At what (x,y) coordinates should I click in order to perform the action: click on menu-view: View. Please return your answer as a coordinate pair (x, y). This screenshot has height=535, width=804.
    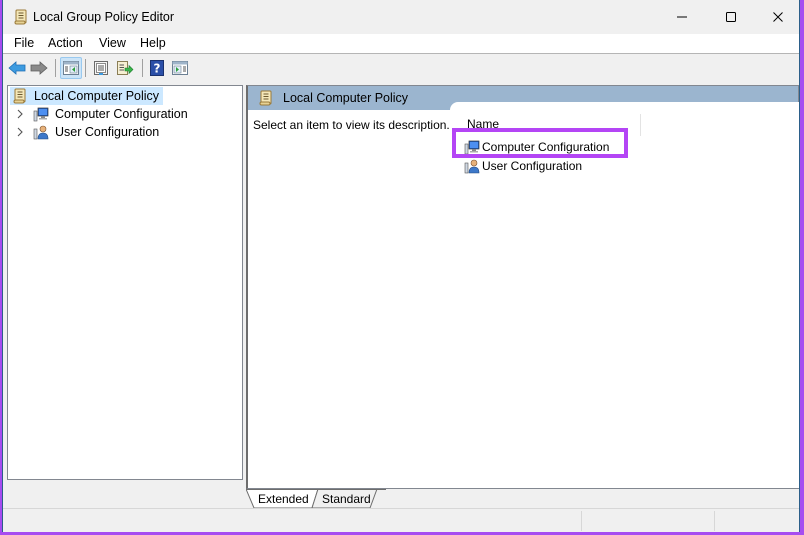
    Looking at the image, I should click on (112, 43).